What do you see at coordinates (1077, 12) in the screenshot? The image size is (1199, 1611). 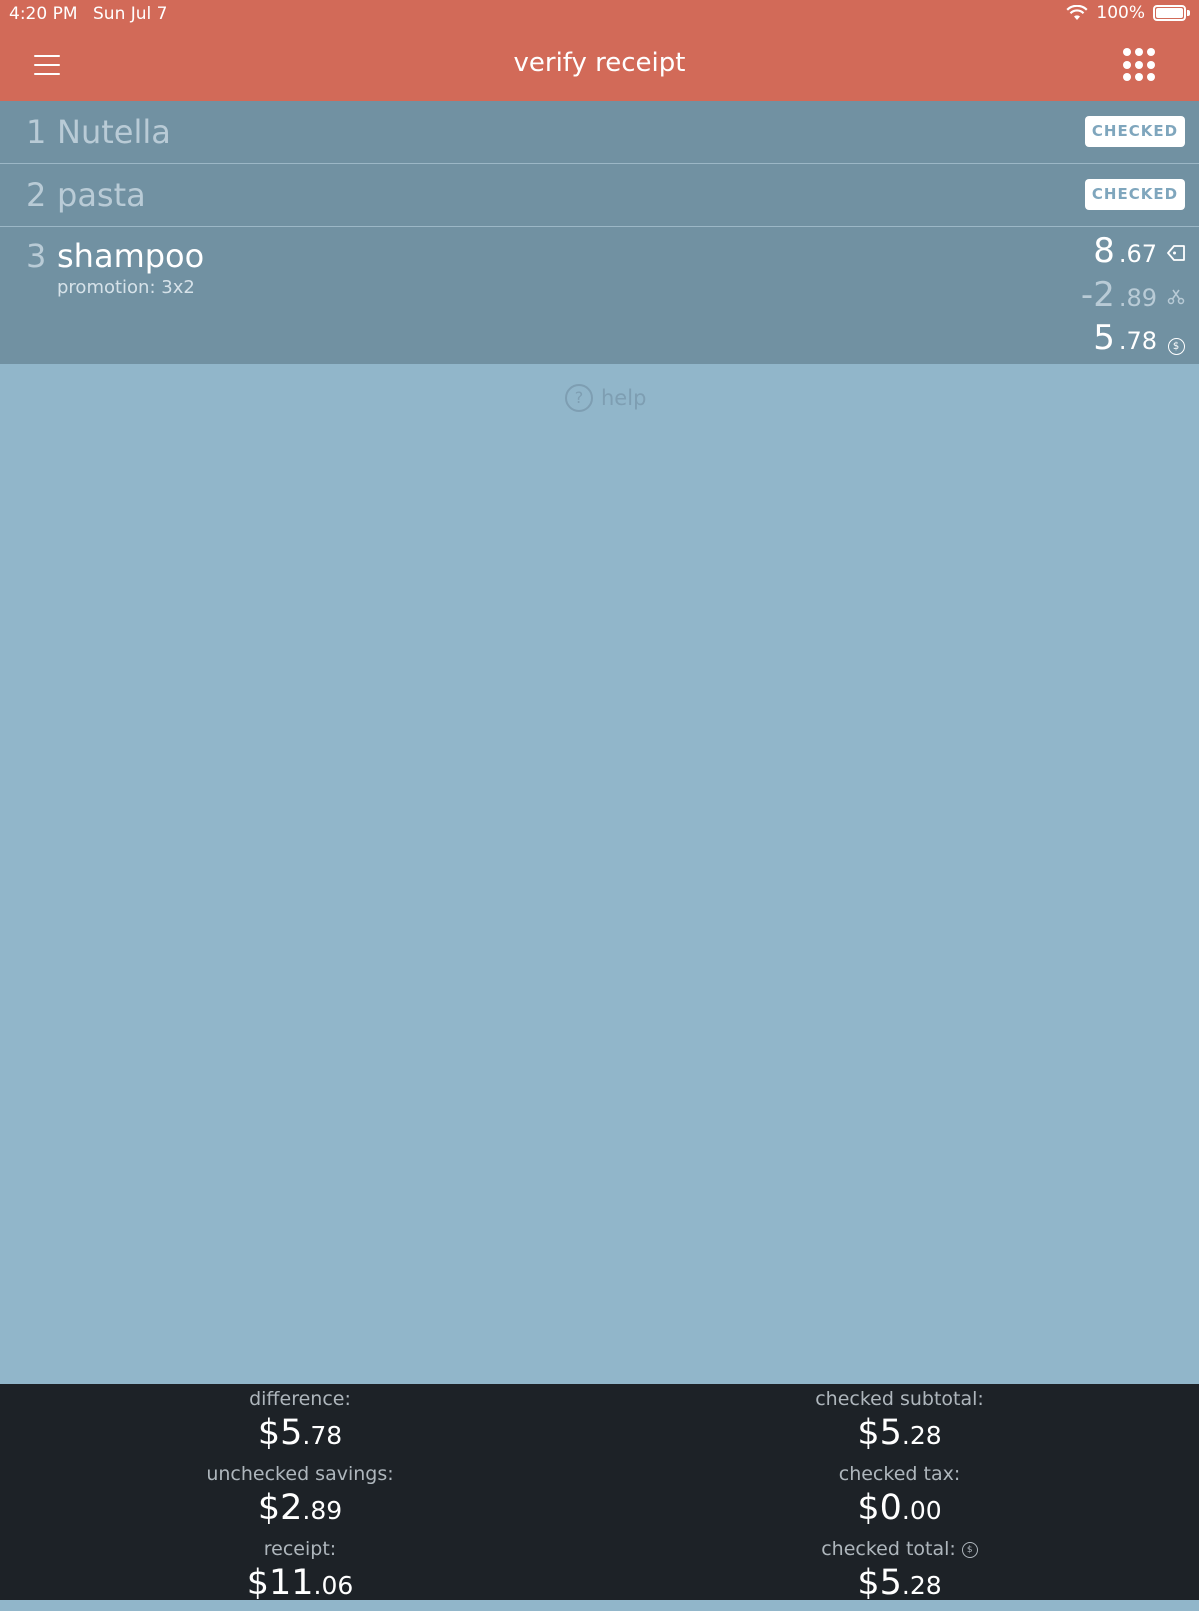 I see `wifi-icon` at bounding box center [1077, 12].